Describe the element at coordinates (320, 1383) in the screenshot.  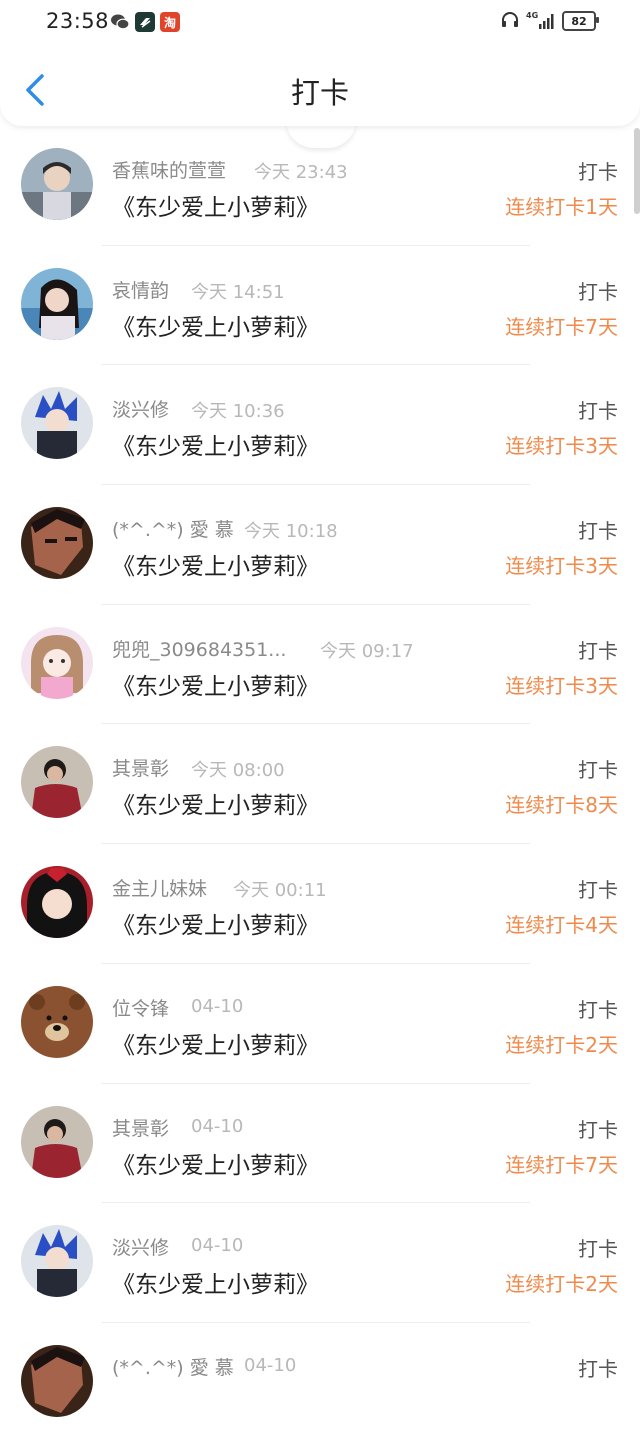
I see `list-item: (*^.^*) 愛 慕 04-10 打卡` at that location.